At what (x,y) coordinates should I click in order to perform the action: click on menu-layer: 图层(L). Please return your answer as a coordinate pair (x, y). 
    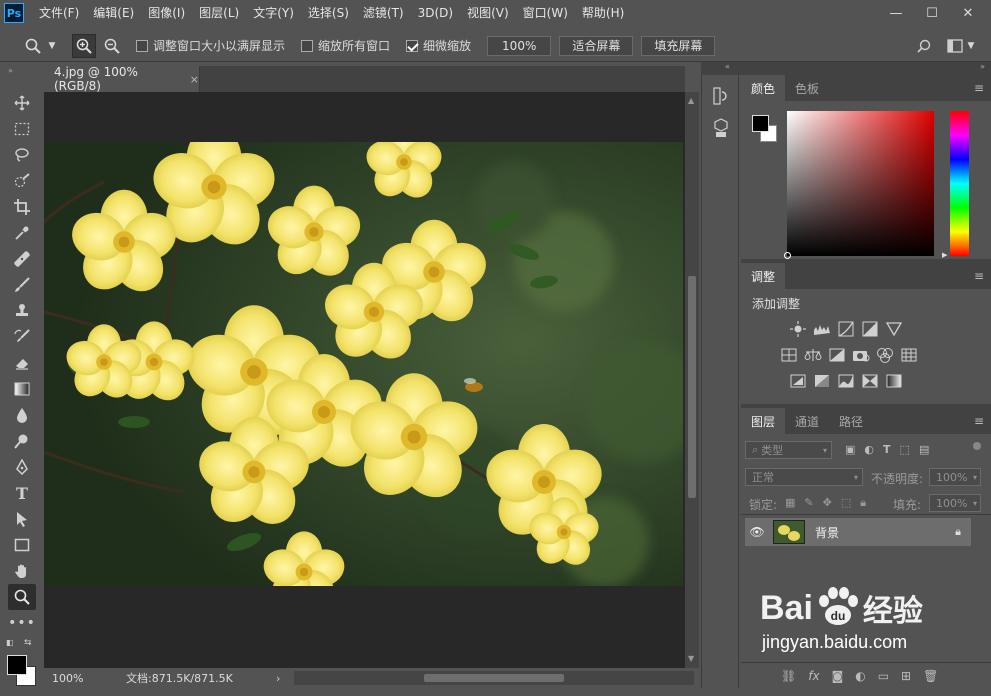
    Looking at the image, I should click on (219, 13).